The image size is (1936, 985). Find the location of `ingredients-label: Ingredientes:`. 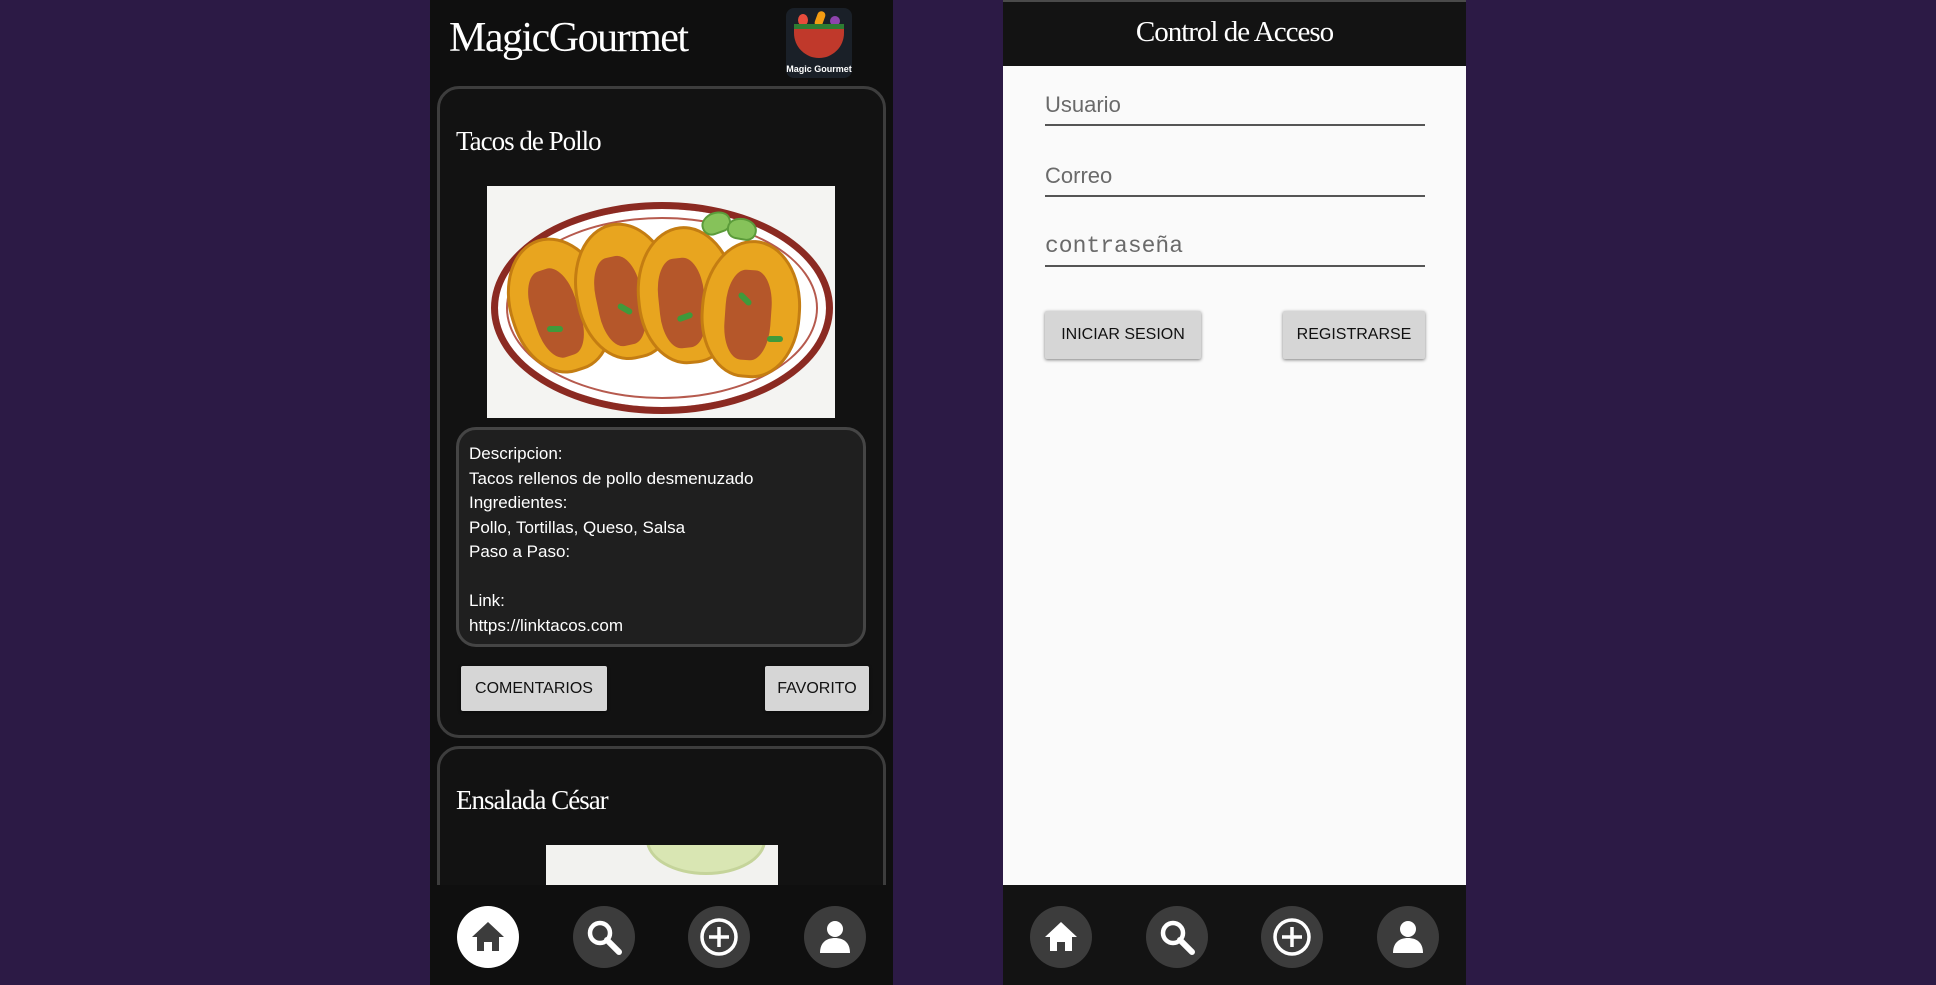

ingredients-label: Ingredientes: is located at coordinates (518, 502).